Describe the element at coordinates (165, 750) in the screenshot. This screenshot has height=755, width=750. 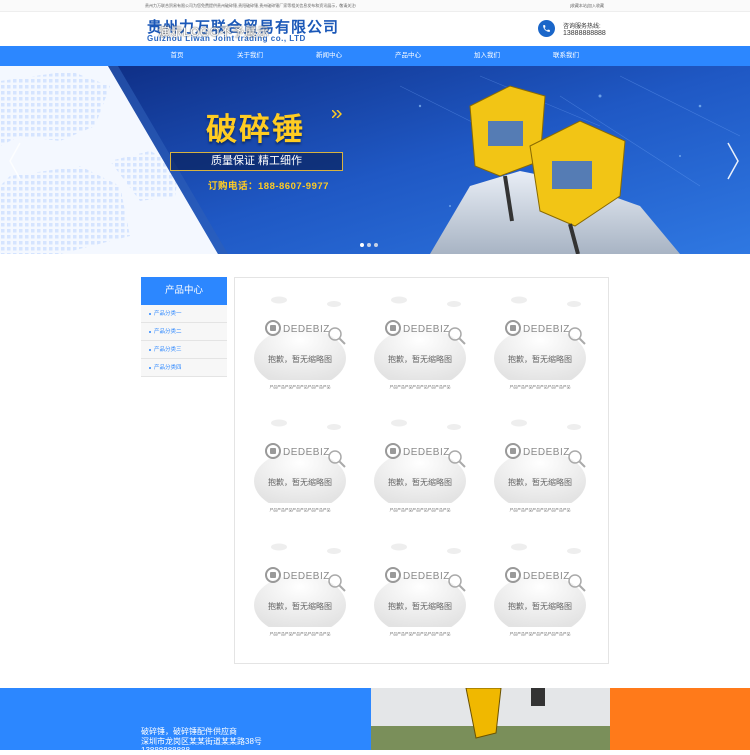
I see `footer-phone: 13888888888` at that location.